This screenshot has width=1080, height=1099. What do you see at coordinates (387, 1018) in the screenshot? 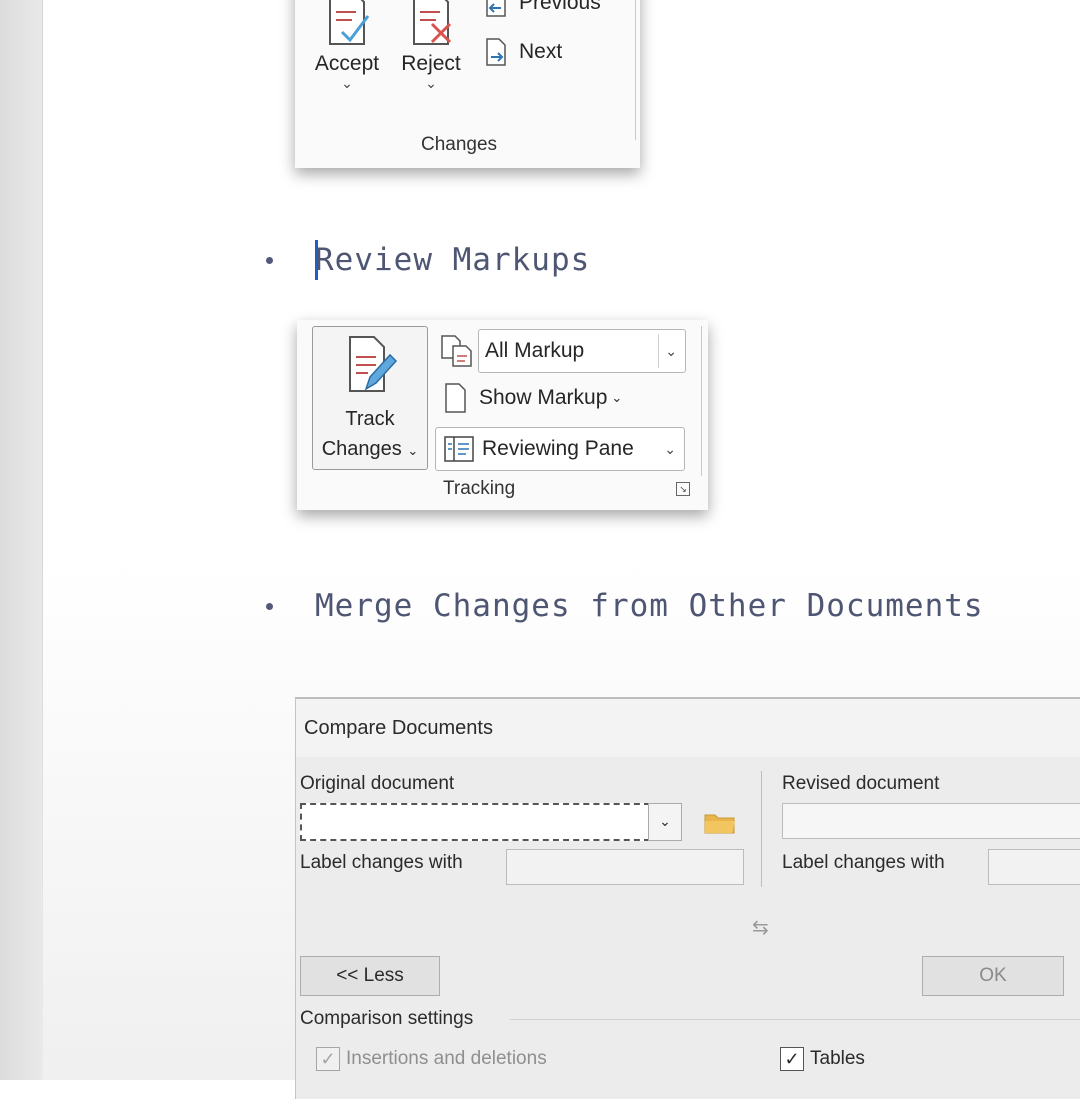
I see `comparison-settings-label: Comparison settings` at bounding box center [387, 1018].